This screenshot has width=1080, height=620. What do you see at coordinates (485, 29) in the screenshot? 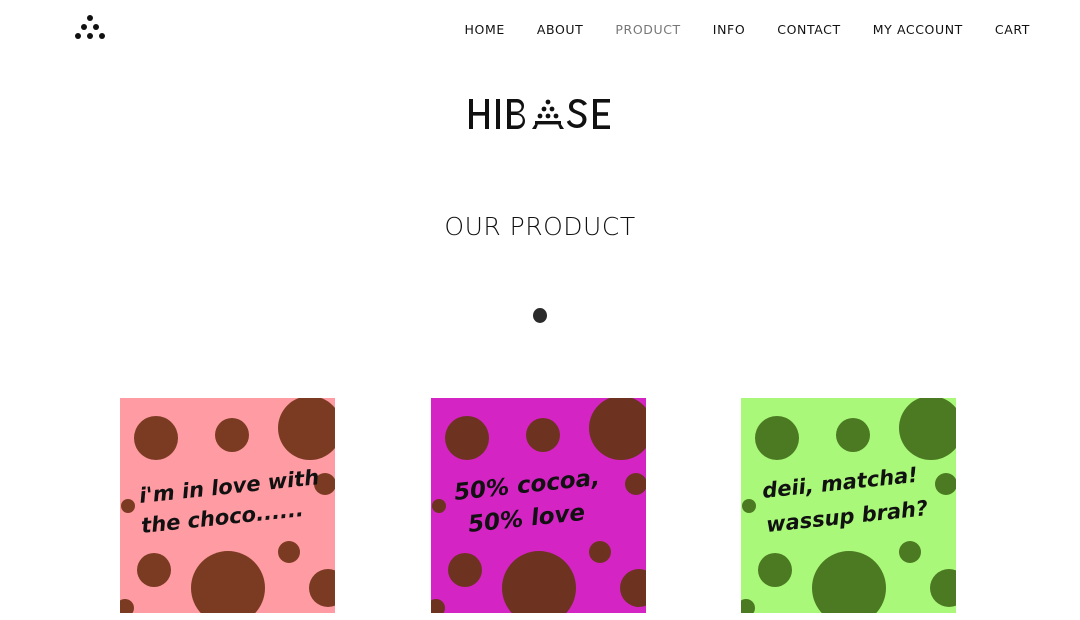
I see `nav-item-home: HOME` at bounding box center [485, 29].